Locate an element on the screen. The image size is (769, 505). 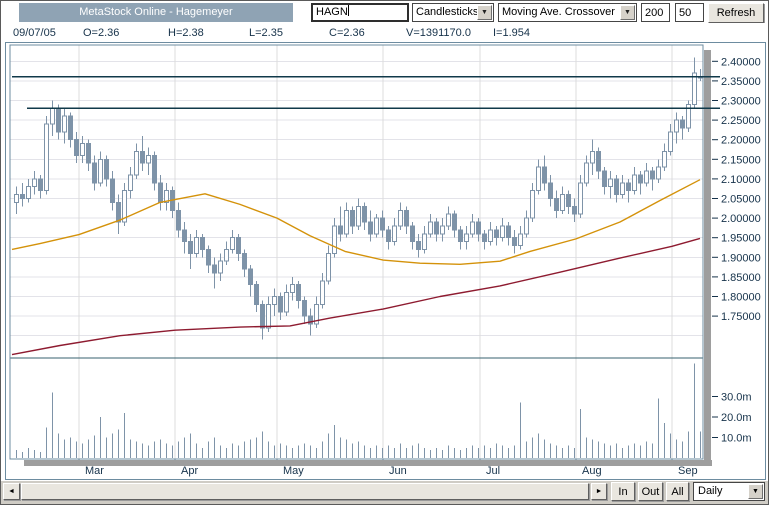
svg-text: 2.05000 is located at coordinates (741, 200).